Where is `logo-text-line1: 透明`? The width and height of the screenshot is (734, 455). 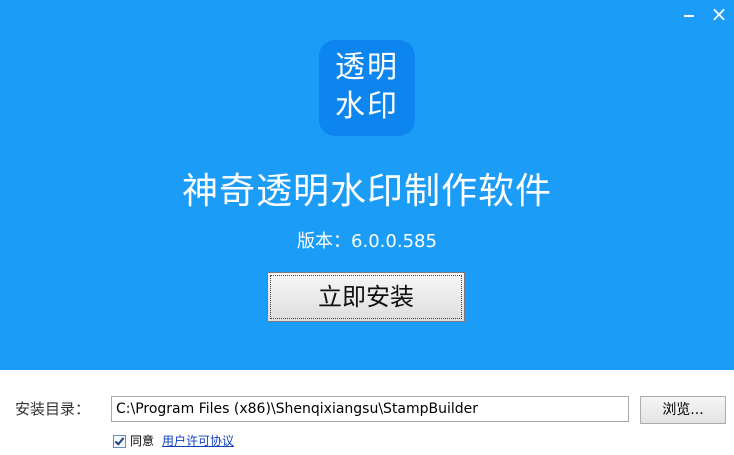
logo-text-line1: 透明 is located at coordinates (367, 67).